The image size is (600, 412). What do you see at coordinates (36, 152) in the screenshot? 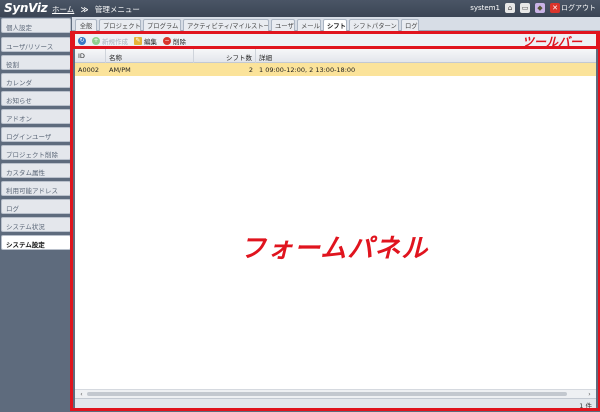
I see `sidebar-item-project-delete: プロジェクト削除` at bounding box center [36, 152].